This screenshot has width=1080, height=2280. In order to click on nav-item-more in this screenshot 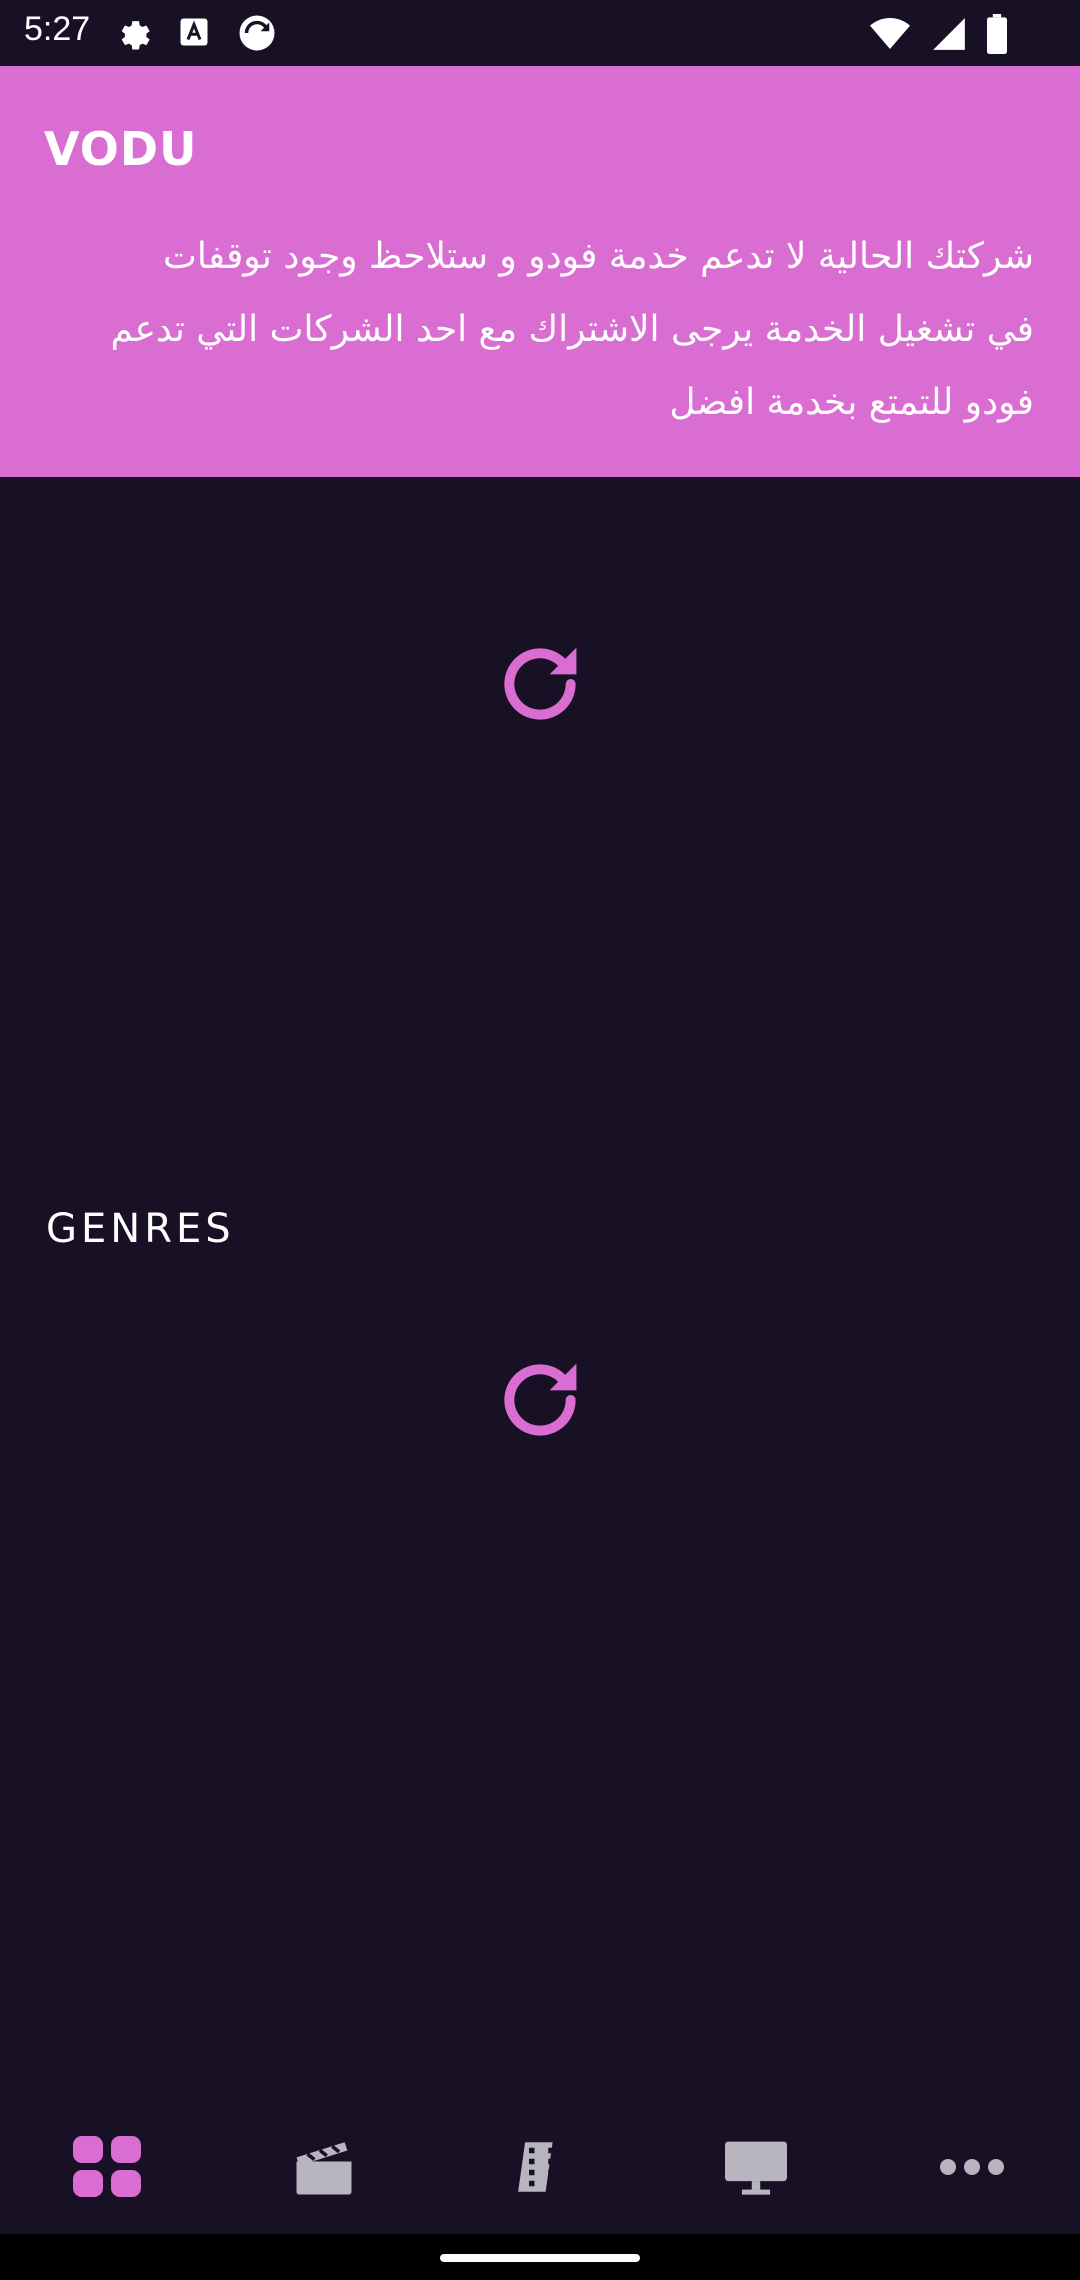, I will do `click(972, 2167)`.